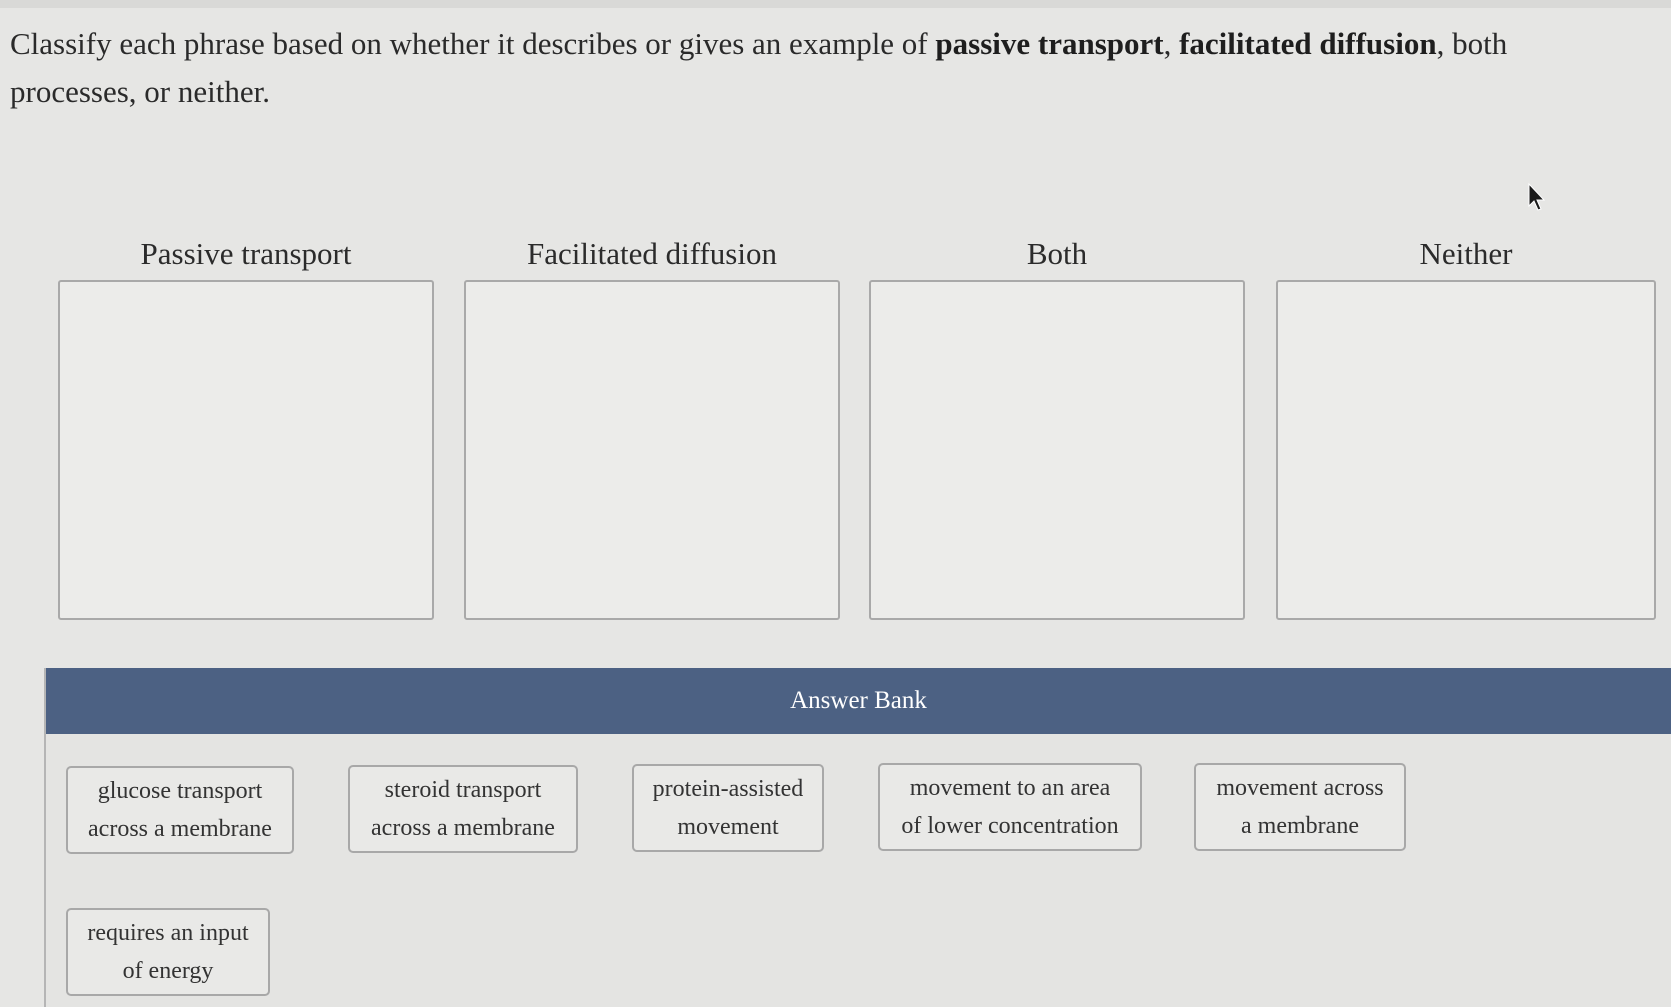 This screenshot has height=1007, width=1671. Describe the element at coordinates (1057, 450) in the screenshot. I see `drop-zone-both` at that location.